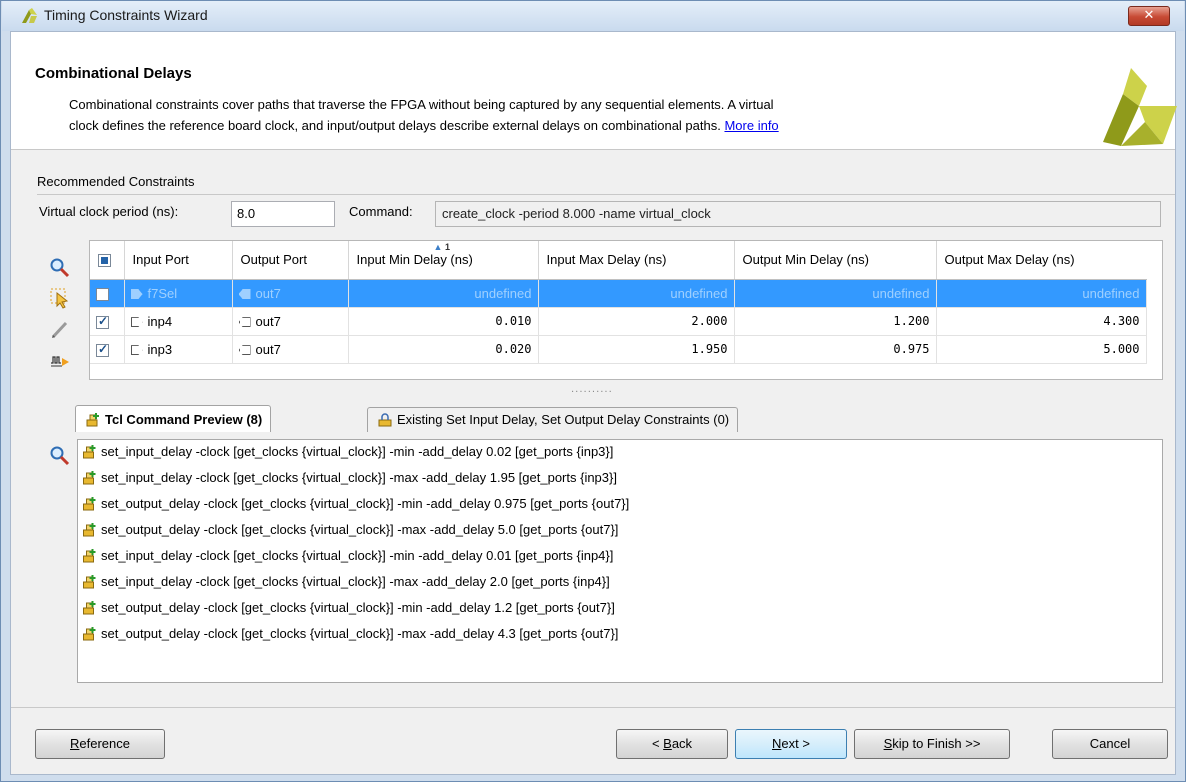 The image size is (1186, 782). I want to click on select-all-checkbox, so click(104, 261).